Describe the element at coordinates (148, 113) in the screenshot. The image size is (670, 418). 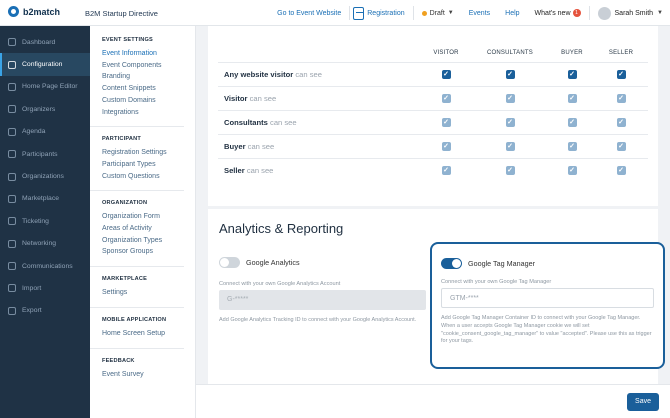
I see `nav-link-integrations: Integrations` at that location.